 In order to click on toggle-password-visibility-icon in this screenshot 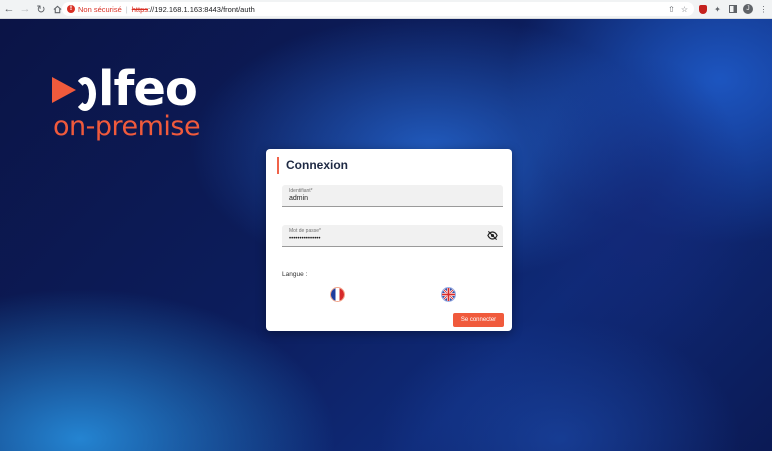, I will do `click(492, 235)`.